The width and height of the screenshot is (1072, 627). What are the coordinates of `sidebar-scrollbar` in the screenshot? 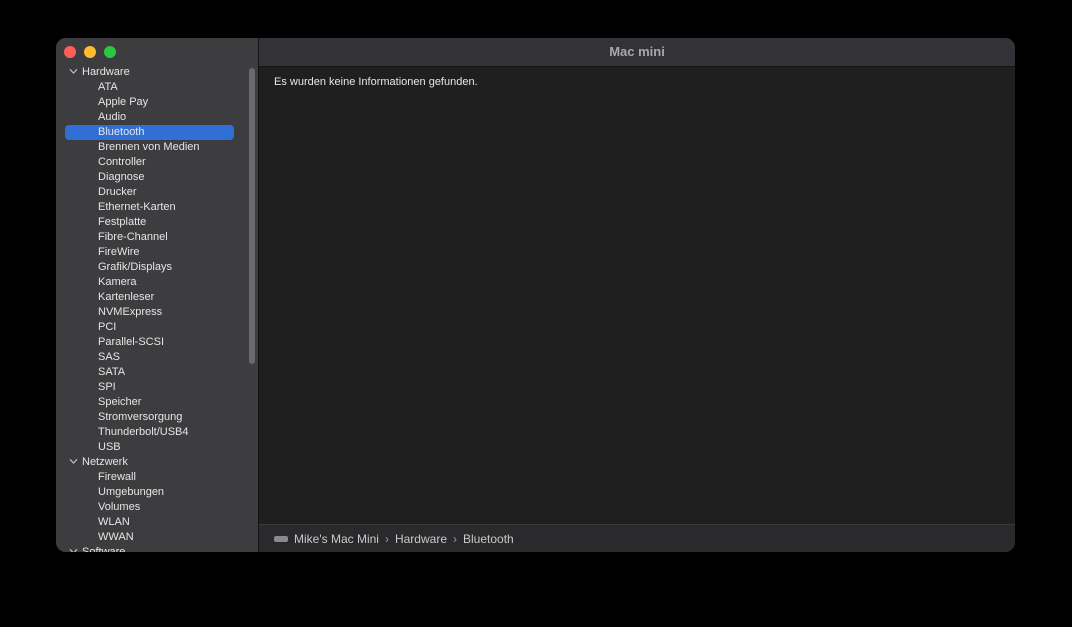 It's located at (252, 216).